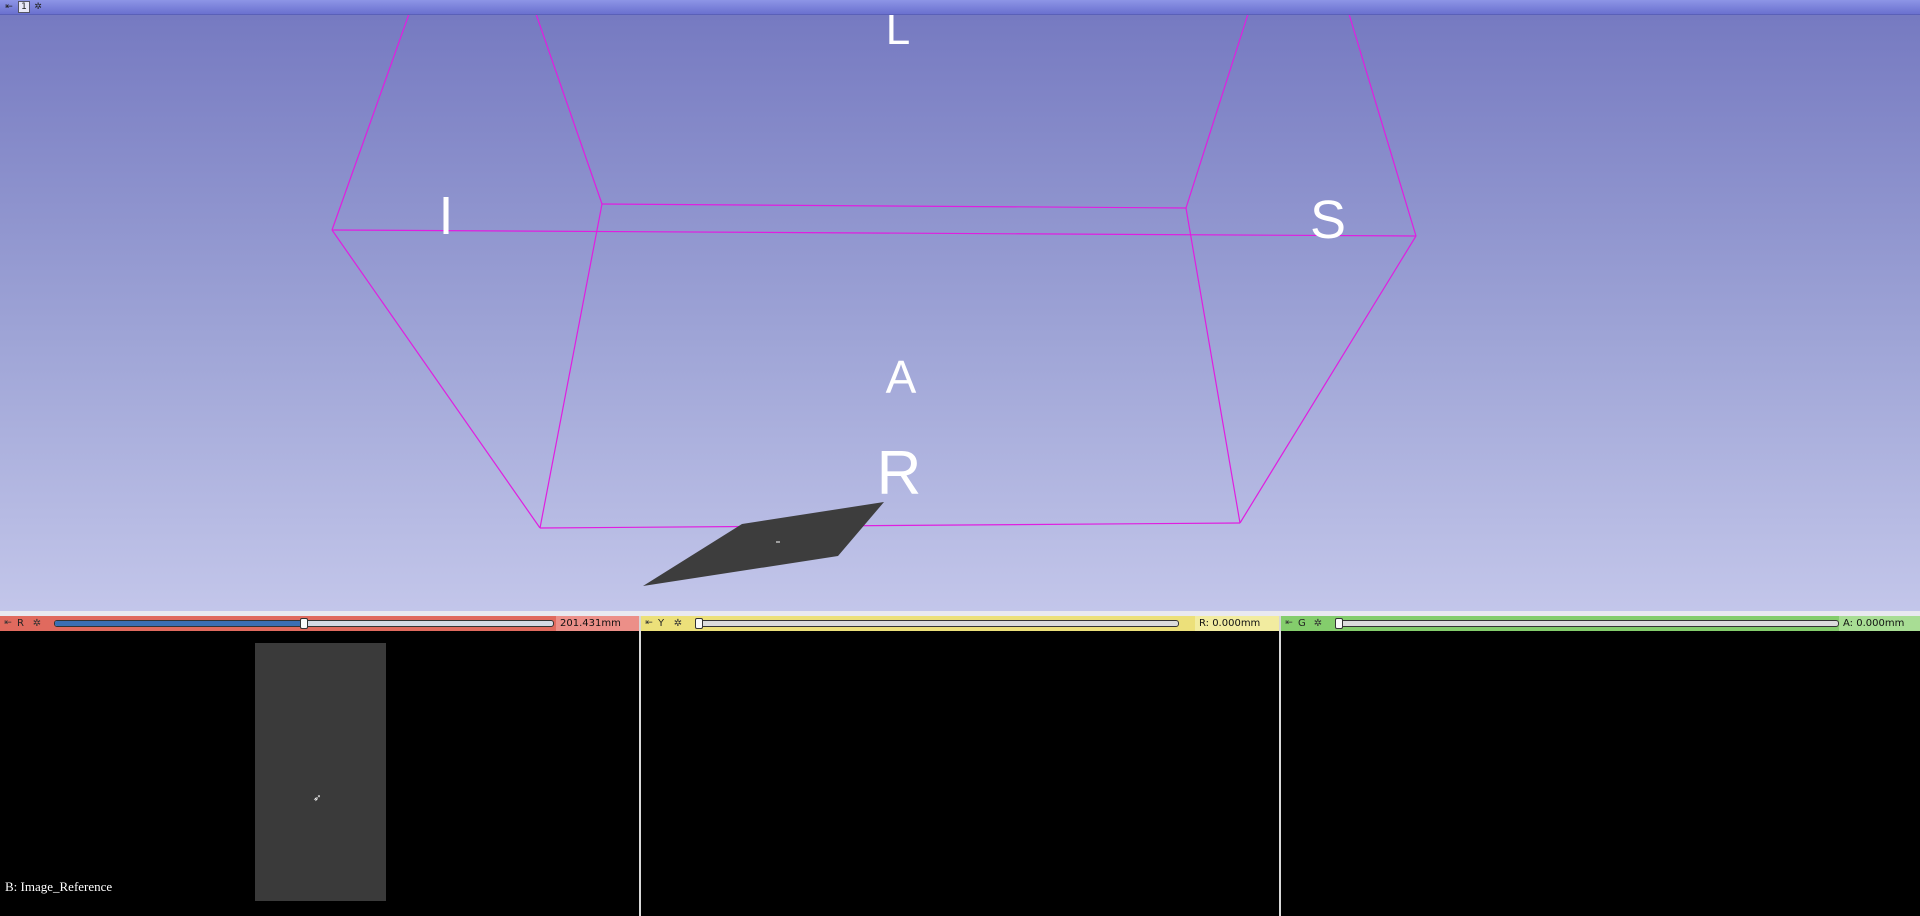 This screenshot has height=916, width=1920. Describe the element at coordinates (1302, 623) in the screenshot. I see `slice-letter: G` at that location.